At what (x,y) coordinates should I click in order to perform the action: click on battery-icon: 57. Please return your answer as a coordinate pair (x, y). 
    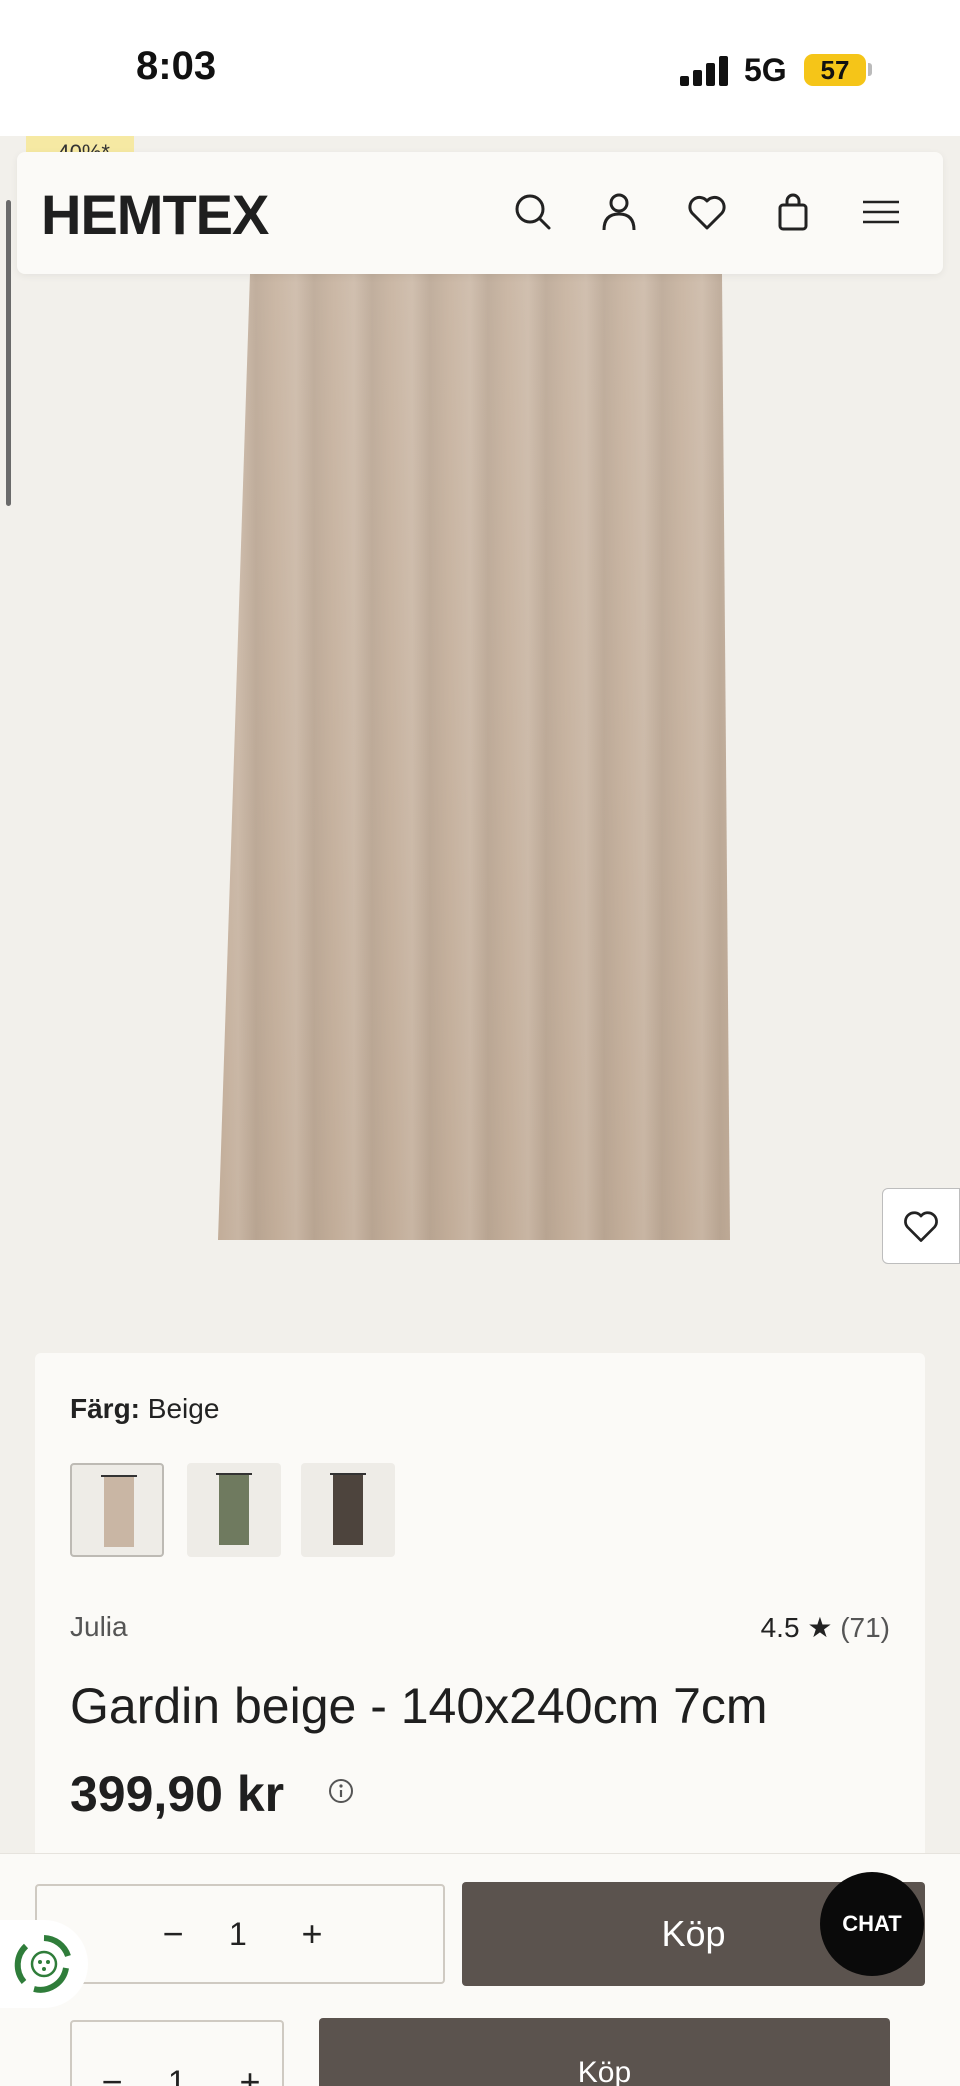
    Looking at the image, I should click on (835, 70).